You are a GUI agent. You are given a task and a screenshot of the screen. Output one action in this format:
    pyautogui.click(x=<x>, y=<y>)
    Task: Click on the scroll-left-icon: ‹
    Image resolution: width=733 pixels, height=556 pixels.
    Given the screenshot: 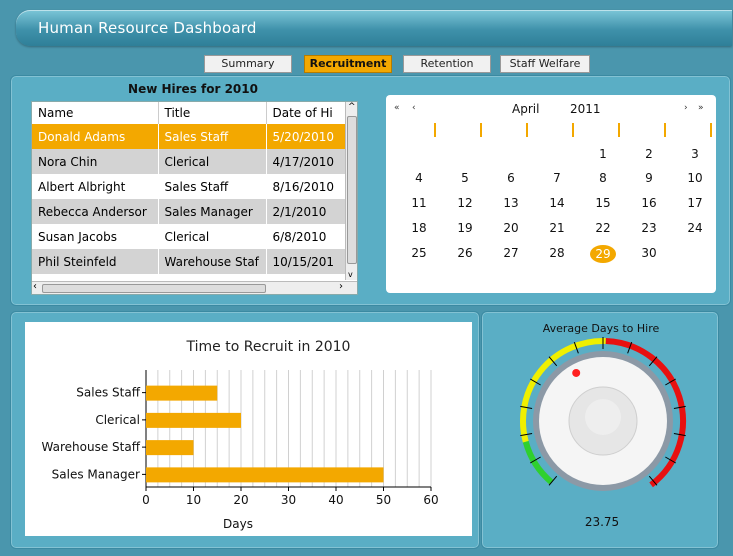 What is the action you would take?
    pyautogui.click(x=35, y=286)
    